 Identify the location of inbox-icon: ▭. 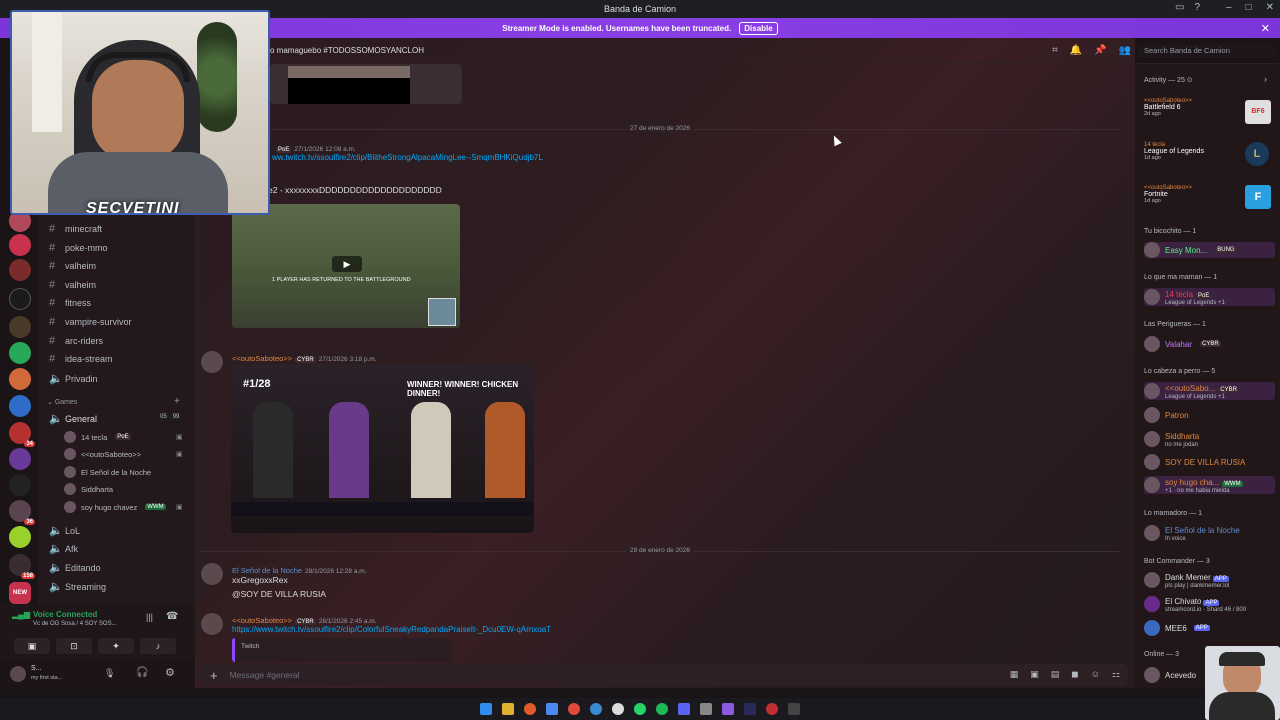
(1179, 7).